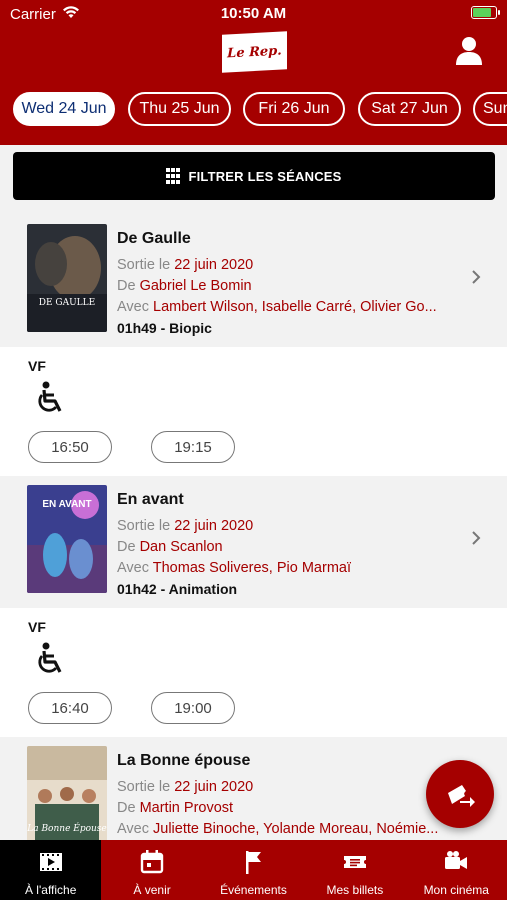  I want to click on tab-label: Mon cinéma, so click(456, 890).